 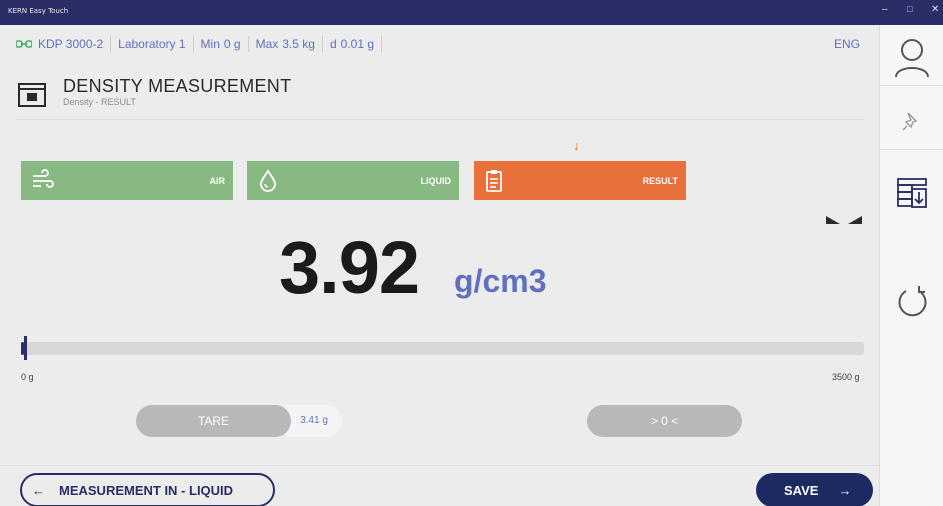 I want to click on d-value: 0.01 g, so click(x=357, y=44).